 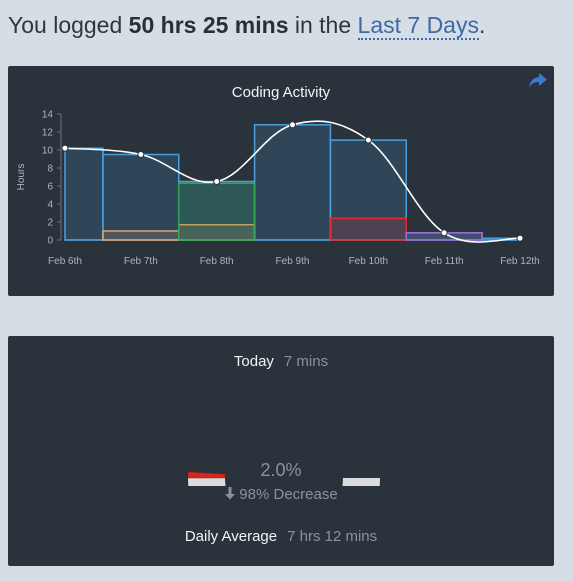 What do you see at coordinates (281, 361) in the screenshot?
I see `today-line: Today 7 mins` at bounding box center [281, 361].